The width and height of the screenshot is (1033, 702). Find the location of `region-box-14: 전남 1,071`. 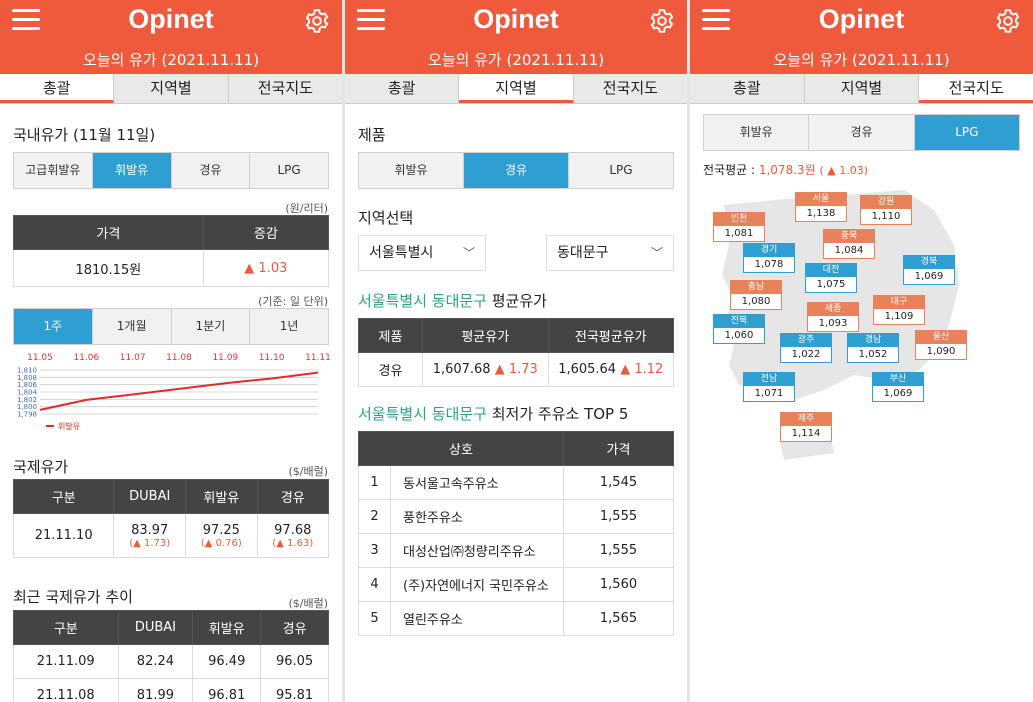

region-box-14: 전남 1,071 is located at coordinates (769, 387).